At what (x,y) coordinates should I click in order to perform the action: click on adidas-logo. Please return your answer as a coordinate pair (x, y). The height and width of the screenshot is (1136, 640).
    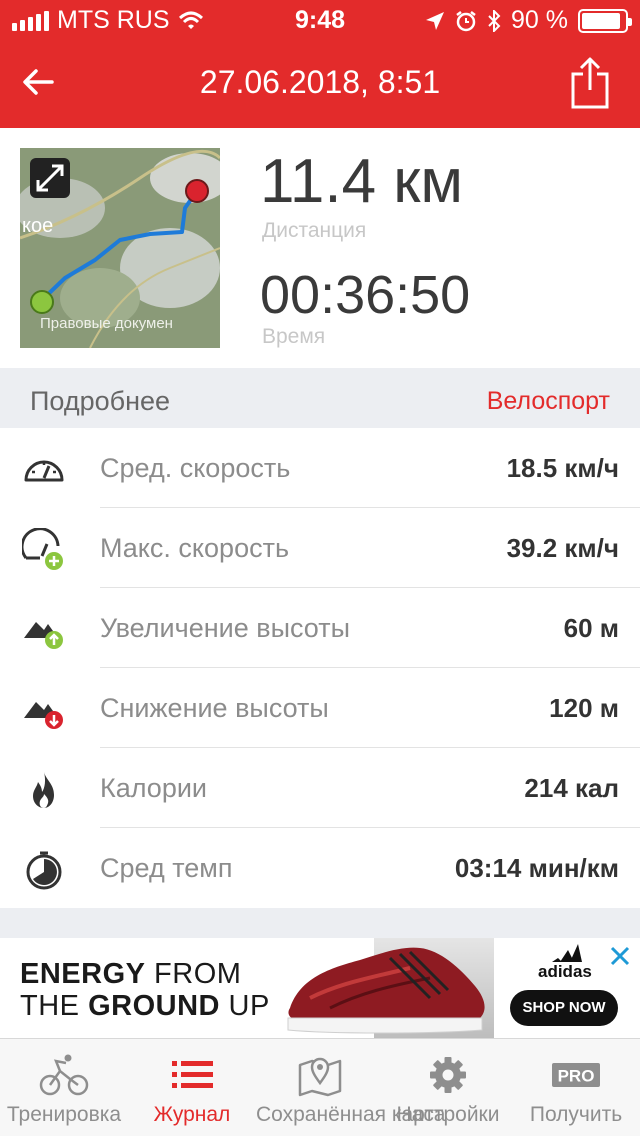
    Looking at the image, I should click on (567, 953).